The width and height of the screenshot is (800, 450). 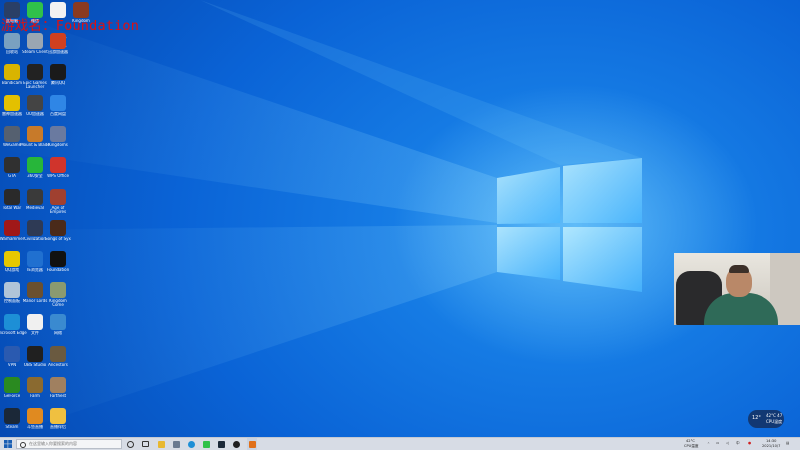 What do you see at coordinates (74, 444) in the screenshot?
I see `search-input` at bounding box center [74, 444].